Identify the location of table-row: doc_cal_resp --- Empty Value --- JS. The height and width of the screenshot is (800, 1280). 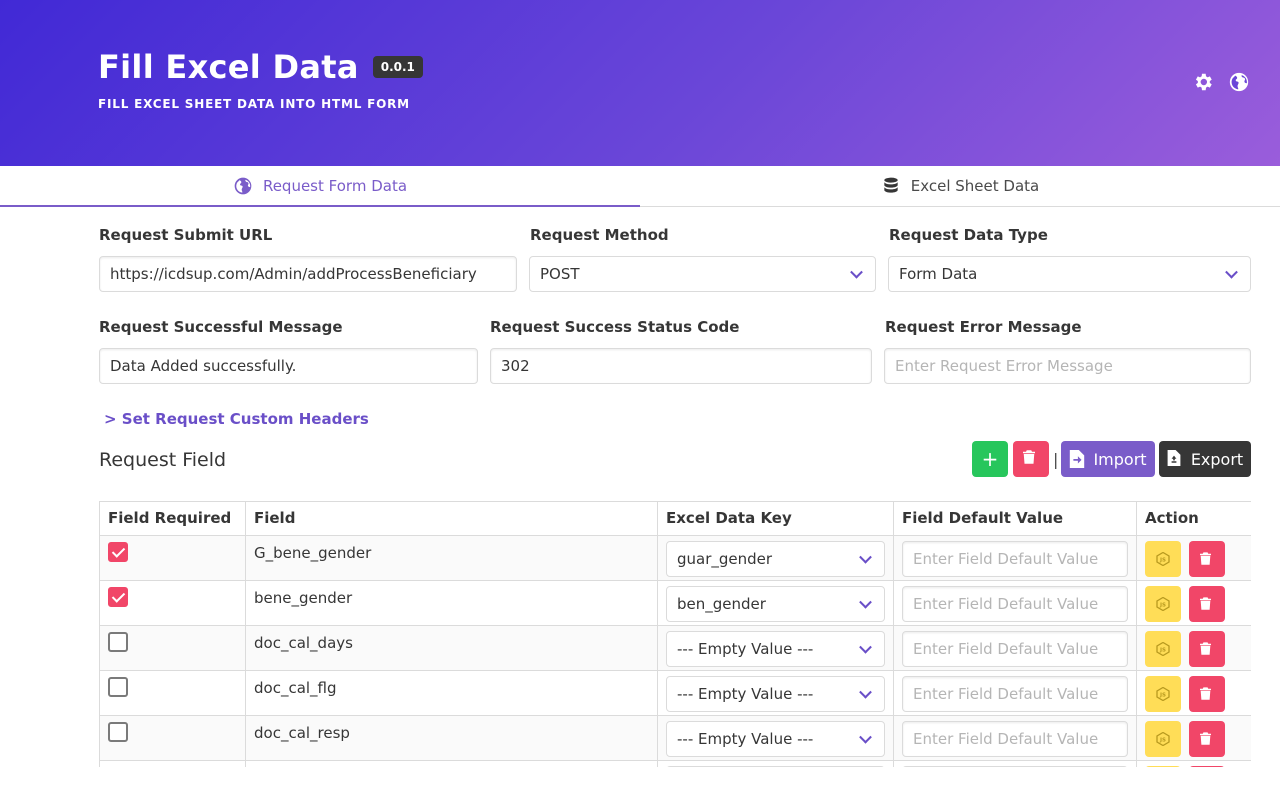
(675, 737).